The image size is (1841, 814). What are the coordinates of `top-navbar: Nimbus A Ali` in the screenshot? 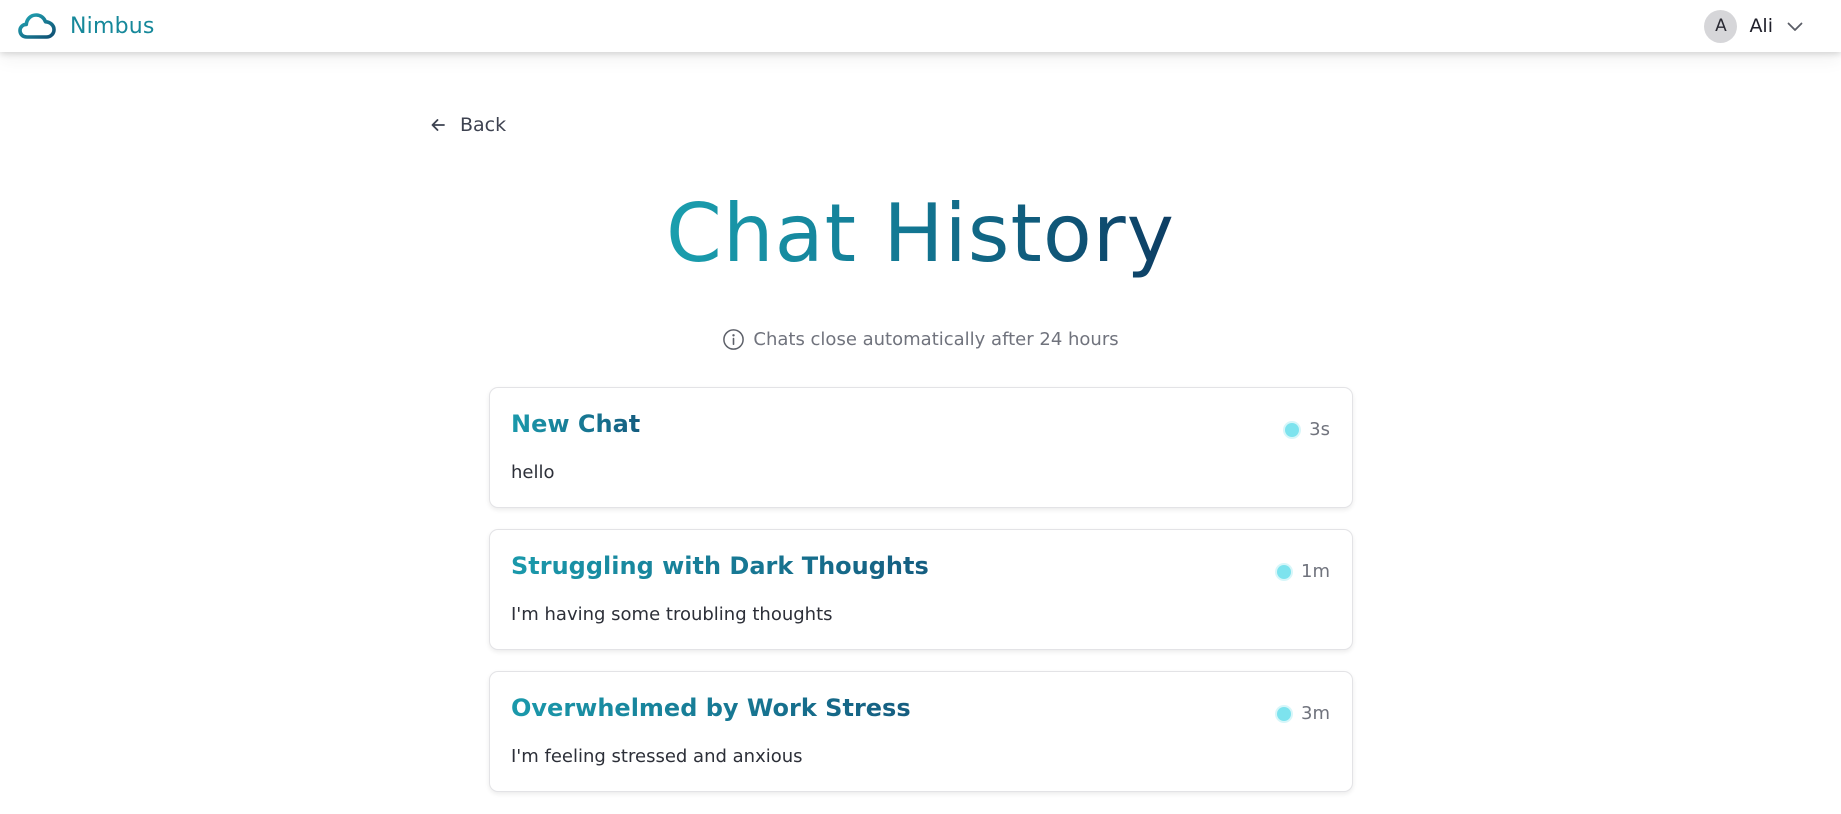 It's located at (920, 26).